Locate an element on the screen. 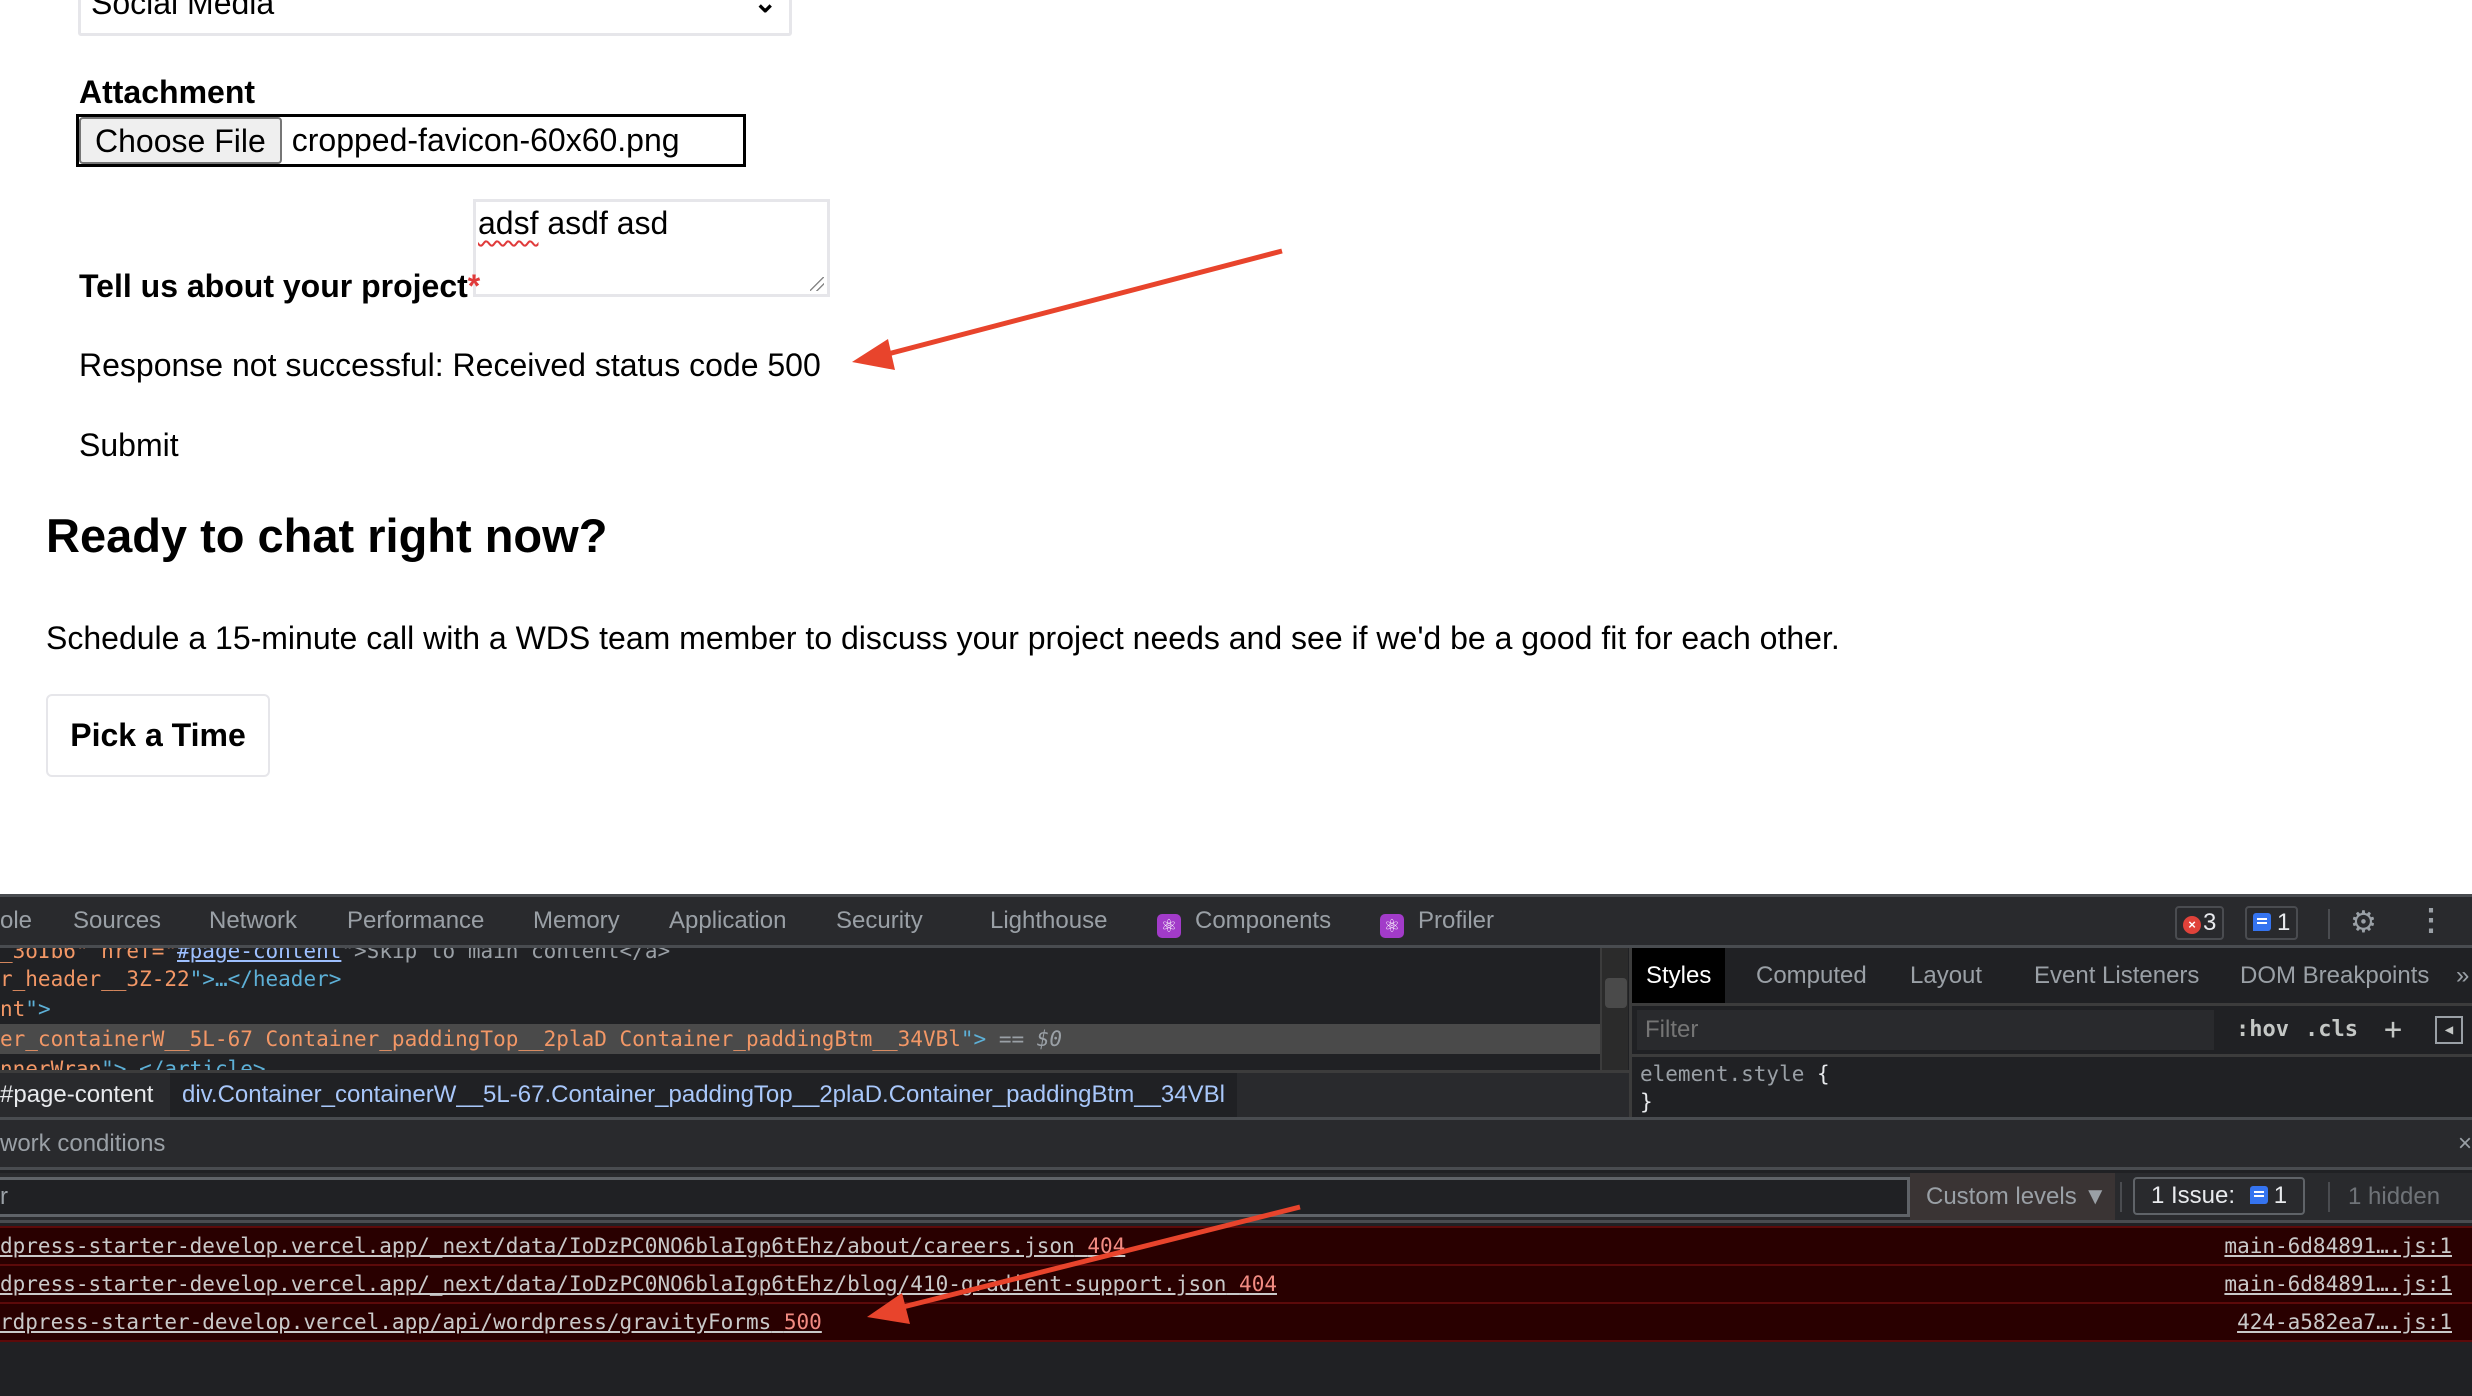 The width and height of the screenshot is (2472, 1396). selected-file-name: cropped-favicon-60x60.png is located at coordinates (485, 140).